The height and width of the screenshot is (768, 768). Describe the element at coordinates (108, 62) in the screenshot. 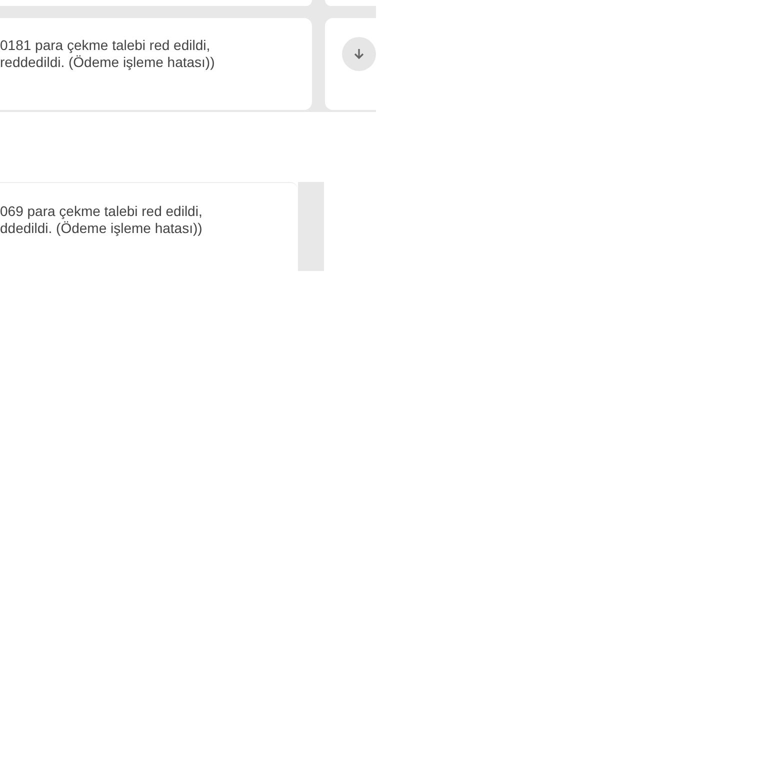

I see `message-text: reddedildi. (Ödeme işleme hatası))` at that location.